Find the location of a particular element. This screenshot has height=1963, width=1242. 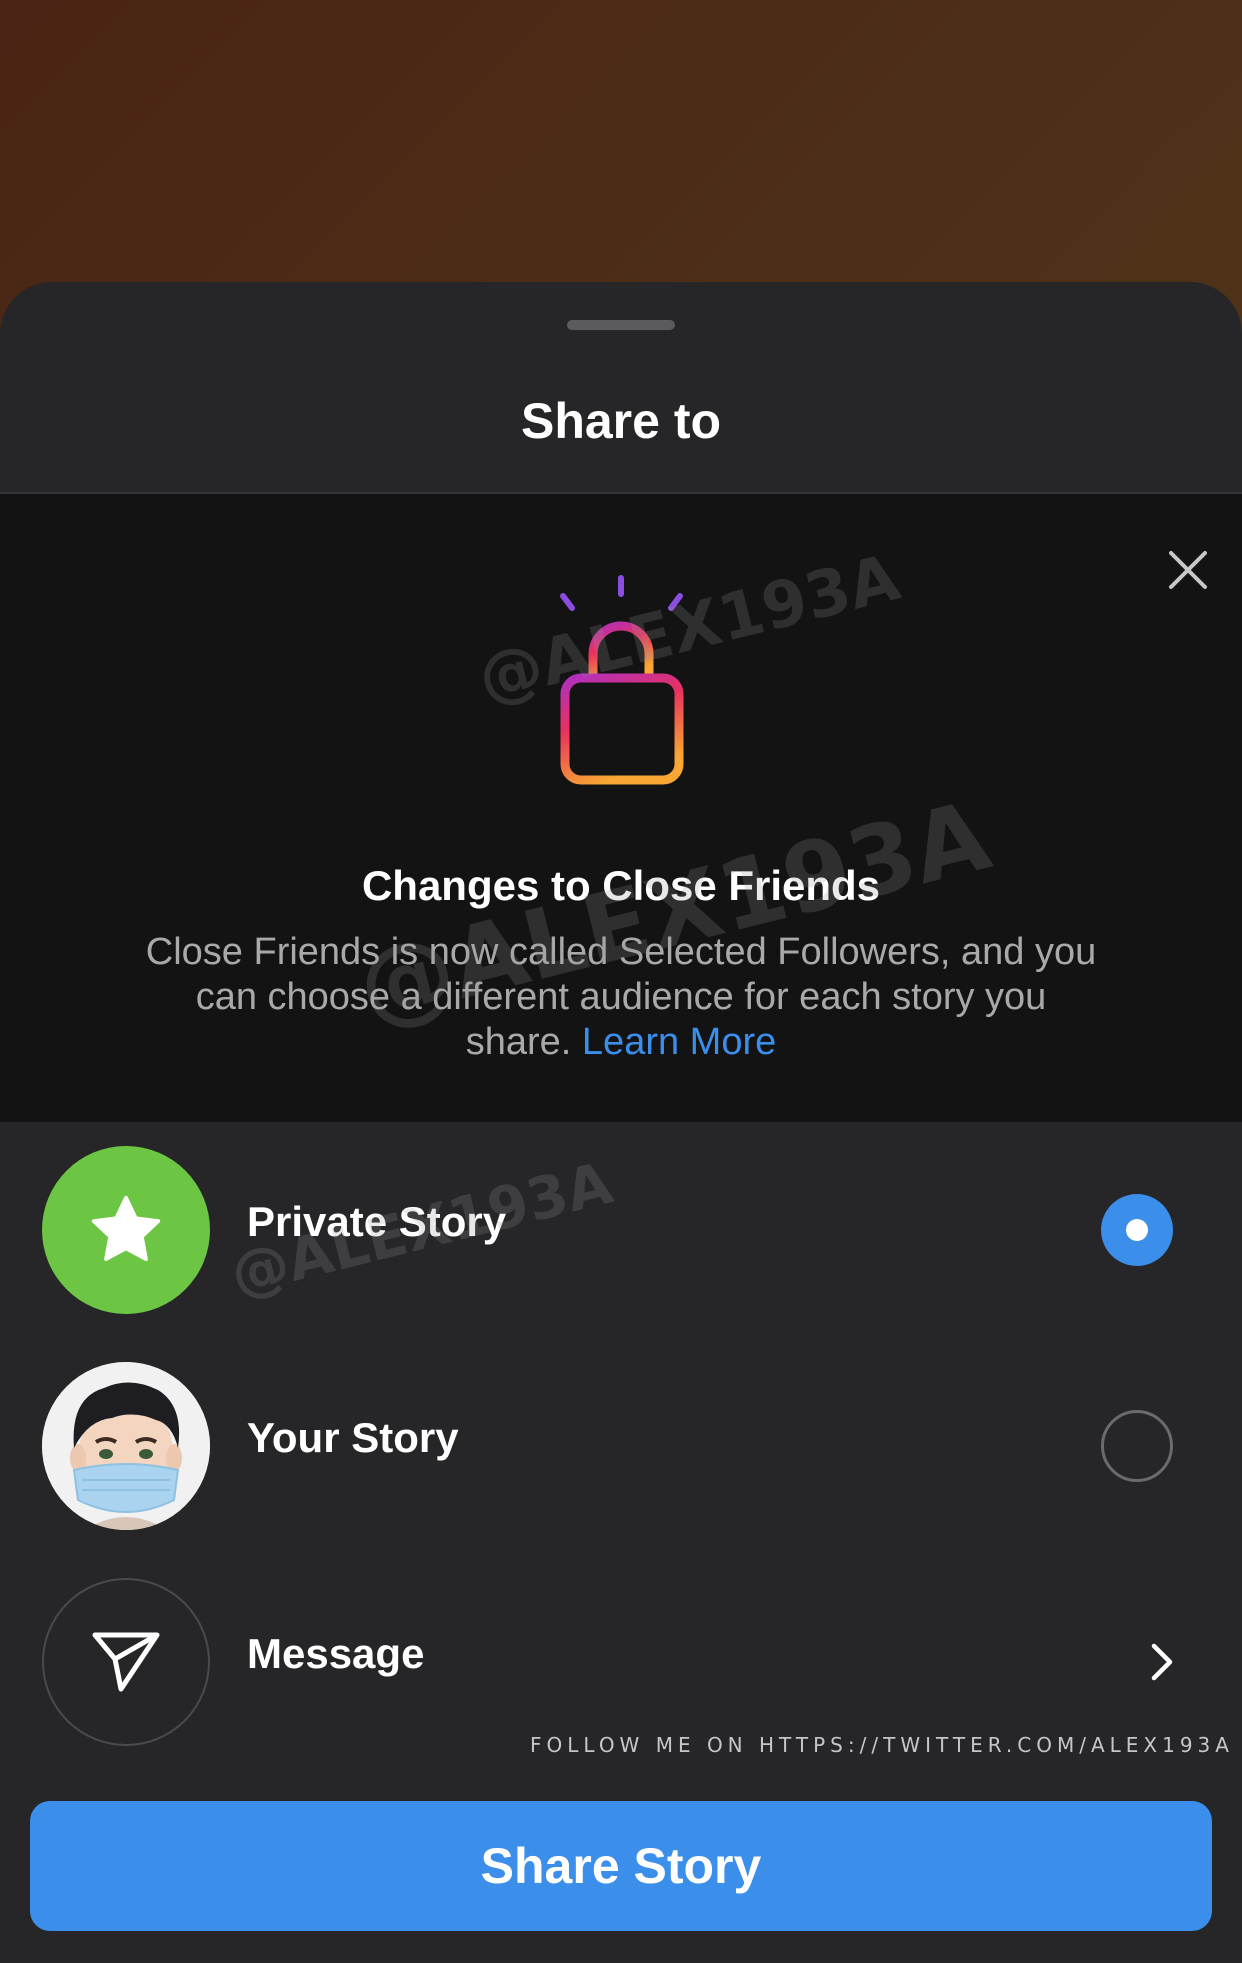

star-icon is located at coordinates (126, 1228).